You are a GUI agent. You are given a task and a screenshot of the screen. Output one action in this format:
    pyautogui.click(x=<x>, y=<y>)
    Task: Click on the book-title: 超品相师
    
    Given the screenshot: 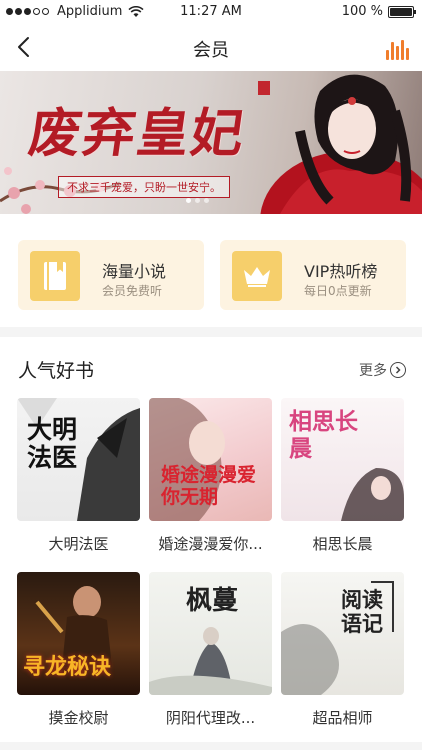 What is the action you would take?
    pyautogui.click(x=342, y=718)
    